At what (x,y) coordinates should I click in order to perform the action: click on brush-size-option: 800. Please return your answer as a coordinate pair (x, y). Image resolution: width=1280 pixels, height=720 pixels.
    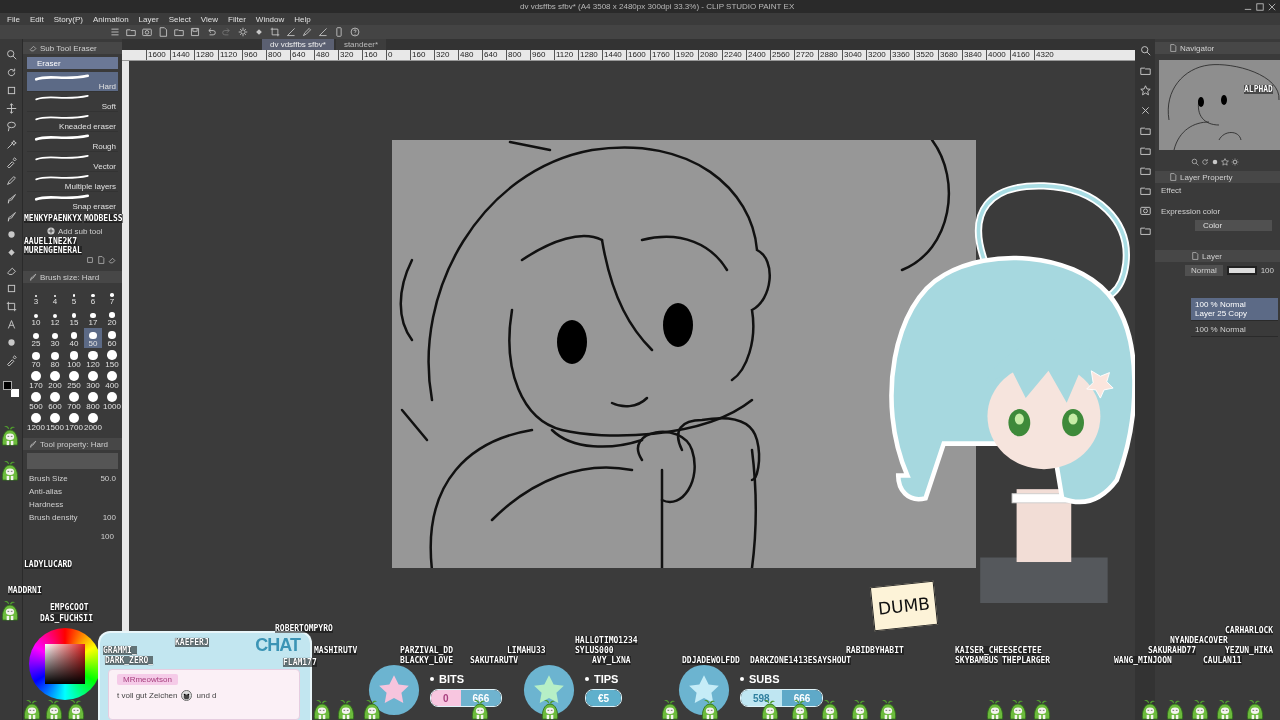
    Looking at the image, I should click on (93, 401).